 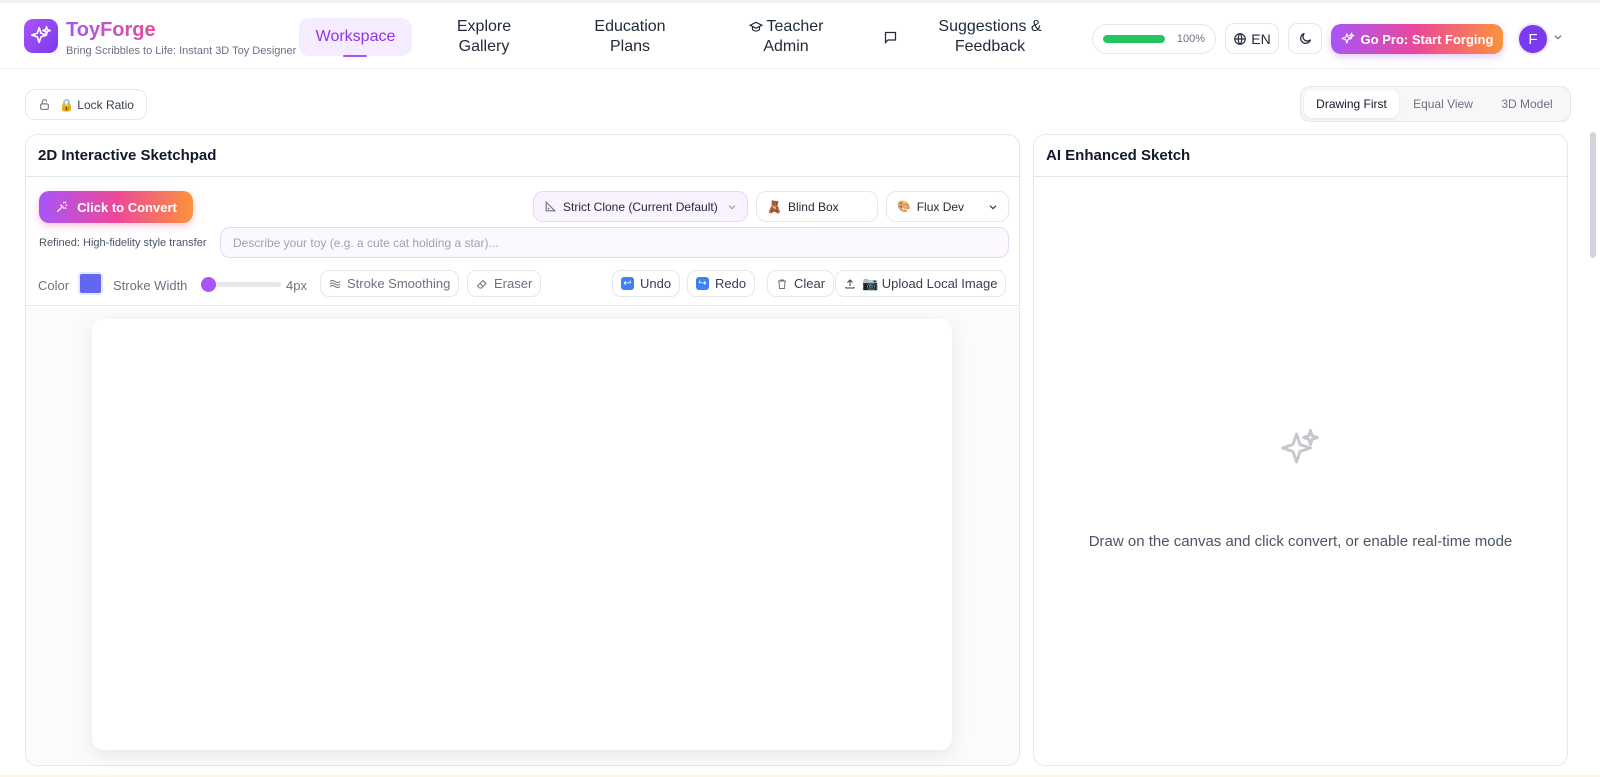 What do you see at coordinates (1533, 39) in the screenshot?
I see `user-avatar: F` at bounding box center [1533, 39].